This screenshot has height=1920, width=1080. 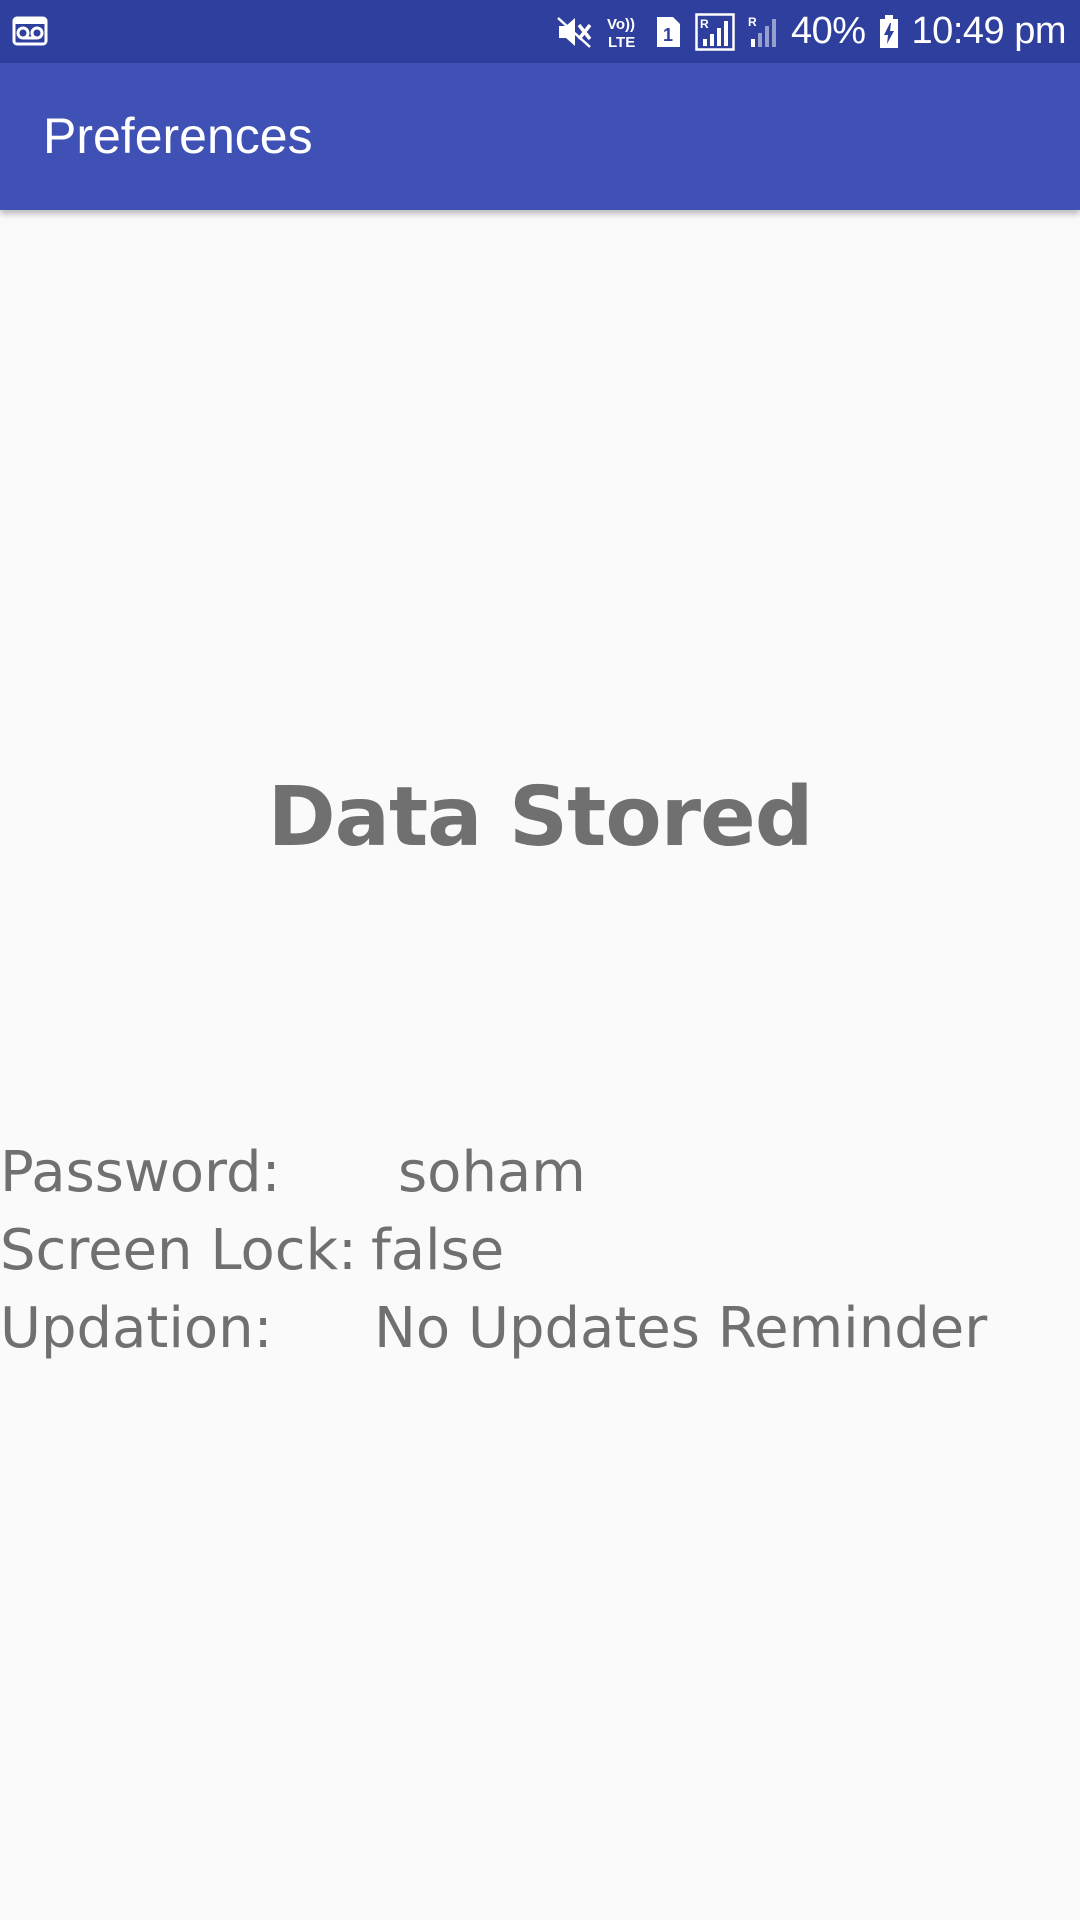 I want to click on updation-label: Updation:, so click(x=136, y=1328).